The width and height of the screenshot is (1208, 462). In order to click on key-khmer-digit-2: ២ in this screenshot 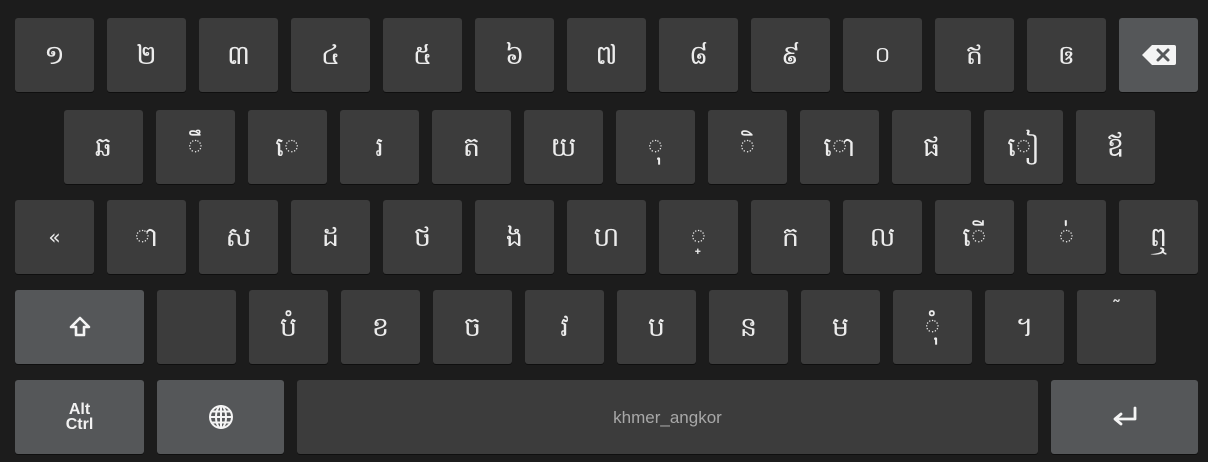, I will do `click(146, 55)`.